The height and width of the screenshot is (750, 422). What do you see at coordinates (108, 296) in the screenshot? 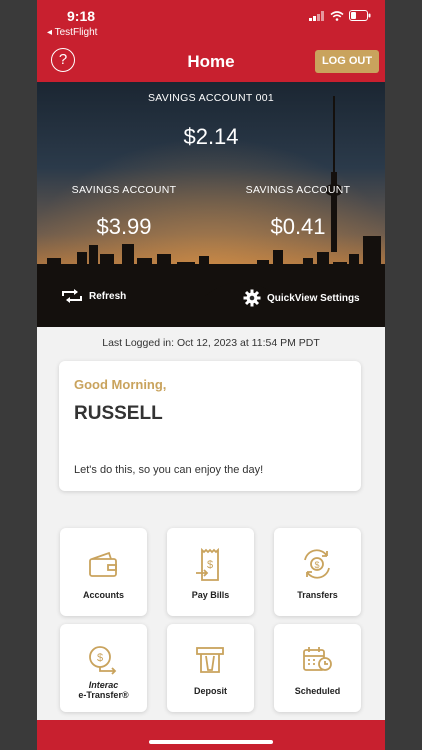
I see `refresh-label: Refresh` at bounding box center [108, 296].